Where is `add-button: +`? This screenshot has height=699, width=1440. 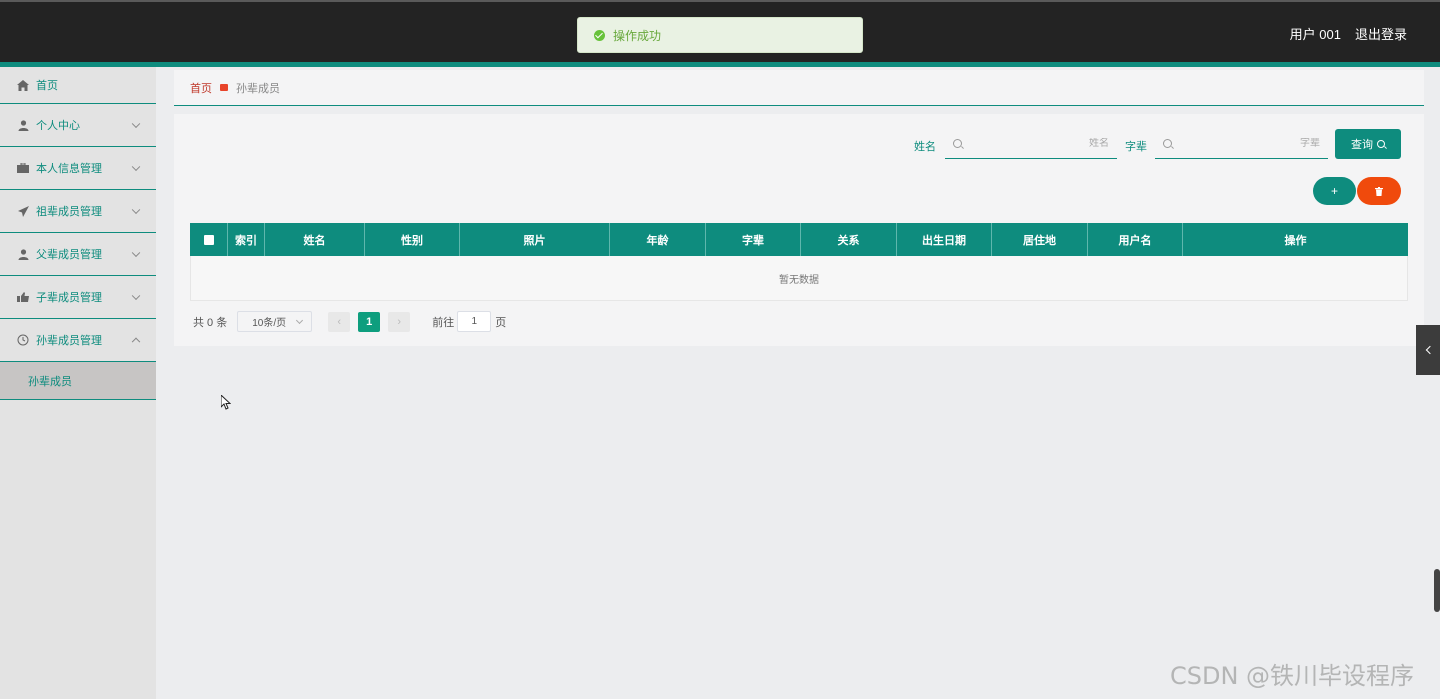
add-button: + is located at coordinates (1334, 191).